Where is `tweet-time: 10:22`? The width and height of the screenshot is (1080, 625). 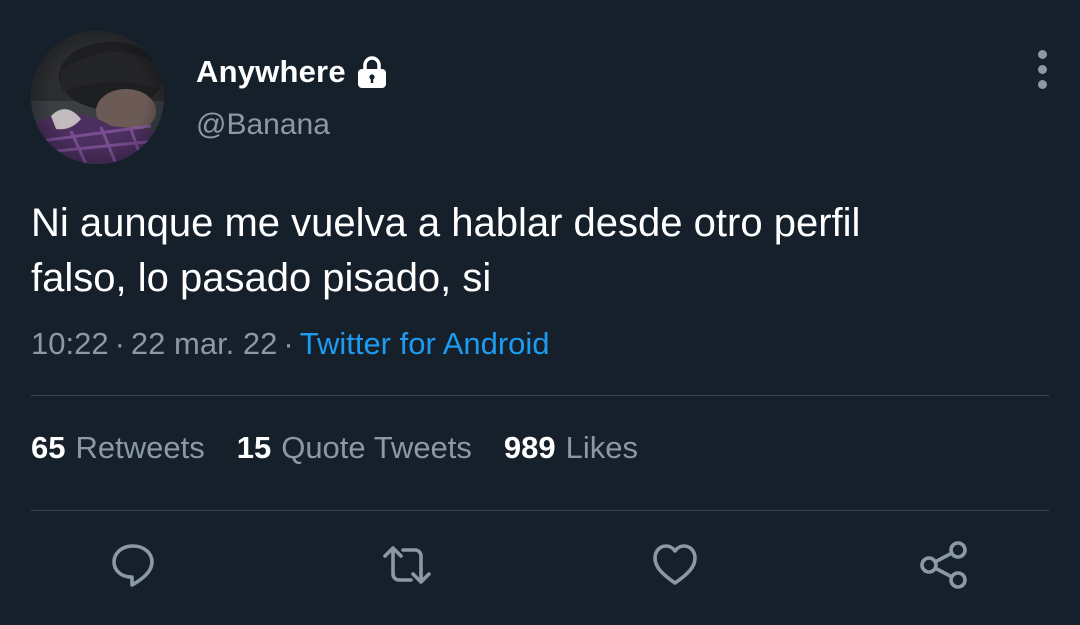 tweet-time: 10:22 is located at coordinates (70, 343).